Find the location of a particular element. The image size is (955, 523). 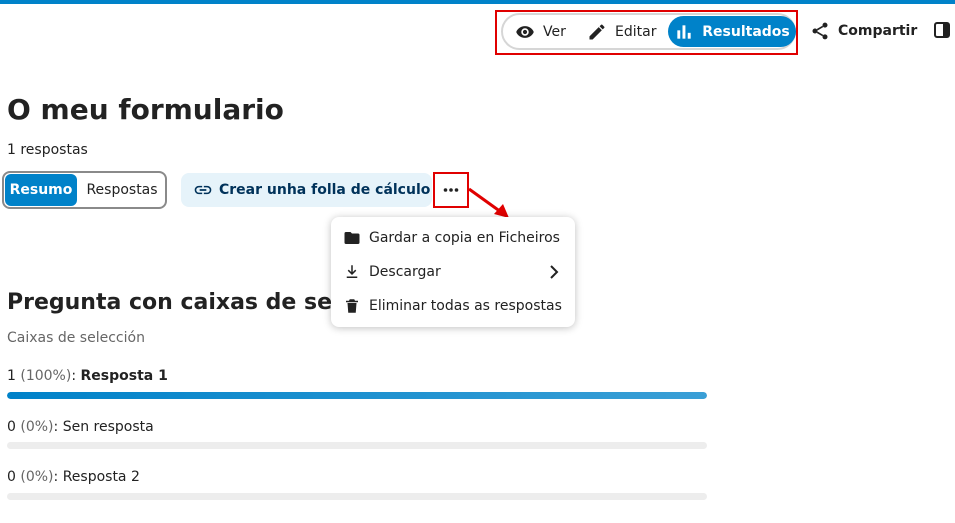

menu-item-label: Descargar is located at coordinates (405, 272).